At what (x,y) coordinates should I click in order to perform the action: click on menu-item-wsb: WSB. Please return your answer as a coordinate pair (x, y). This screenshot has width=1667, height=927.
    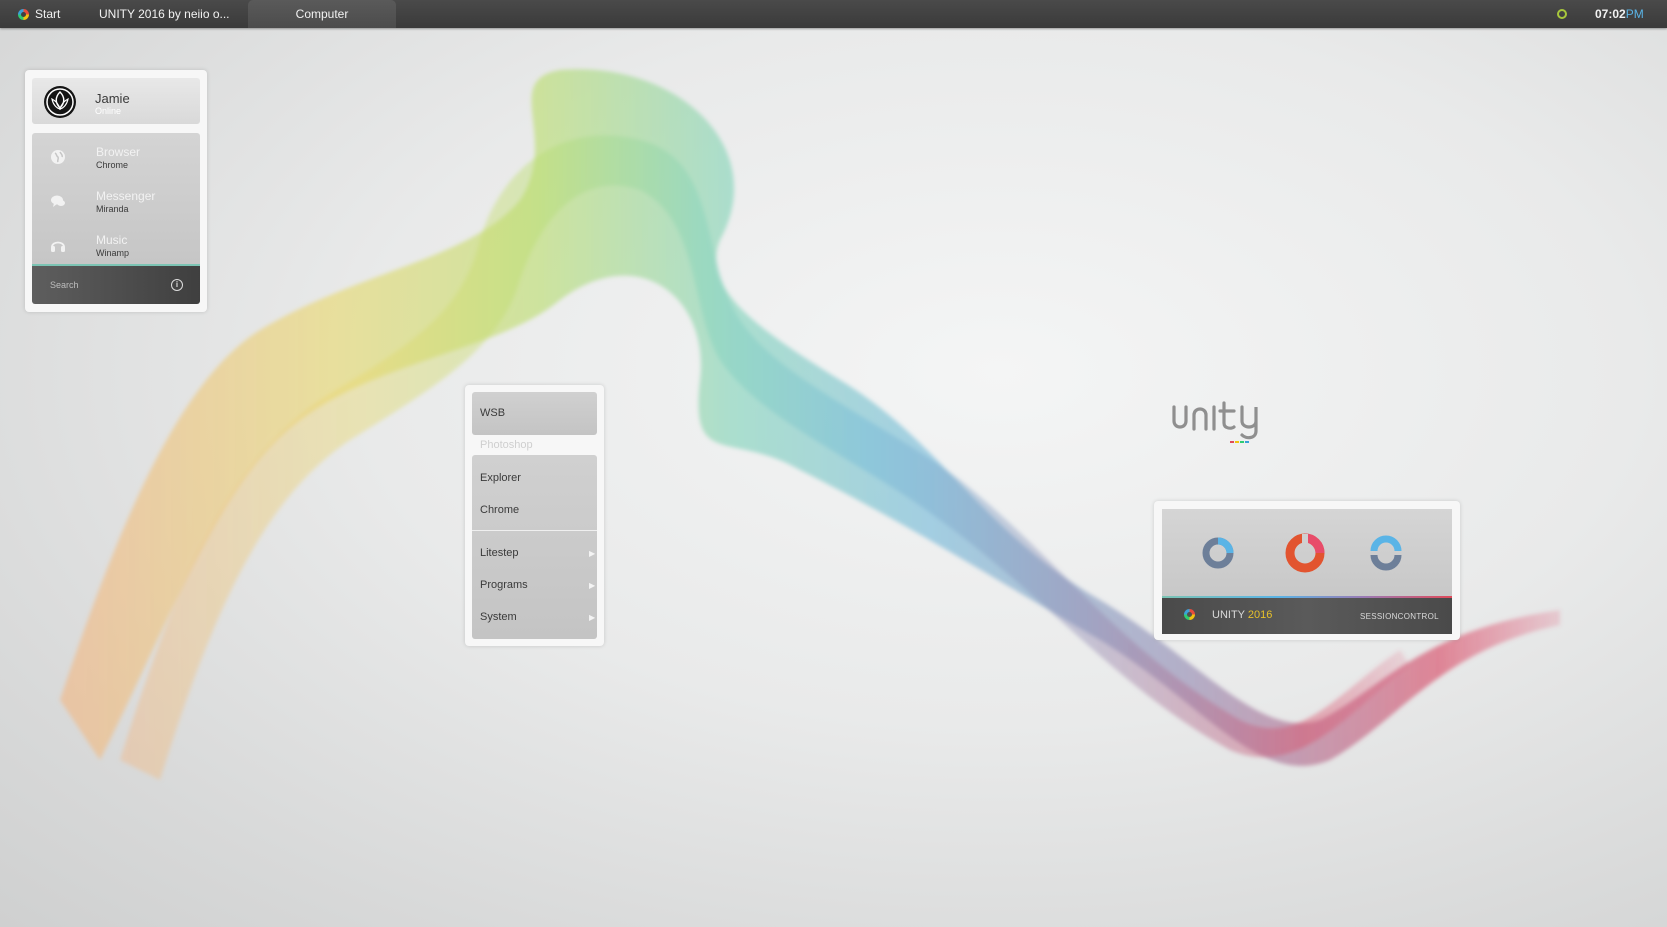
    Looking at the image, I should click on (492, 413).